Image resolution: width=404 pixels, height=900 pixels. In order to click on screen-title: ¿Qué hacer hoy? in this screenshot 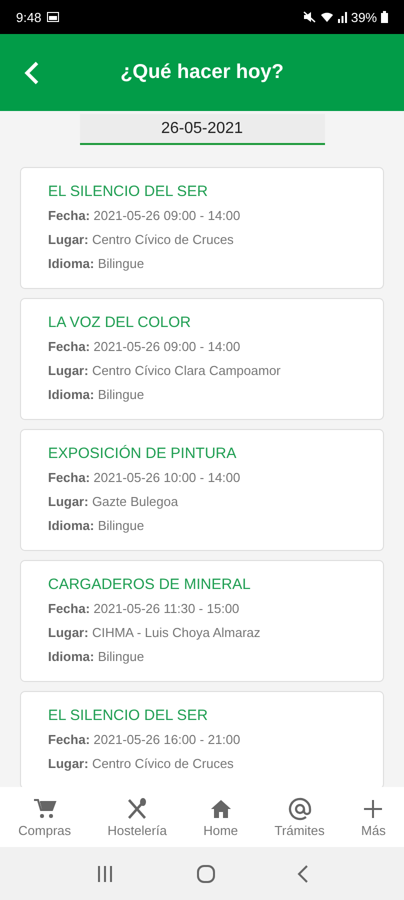, I will do `click(202, 72)`.